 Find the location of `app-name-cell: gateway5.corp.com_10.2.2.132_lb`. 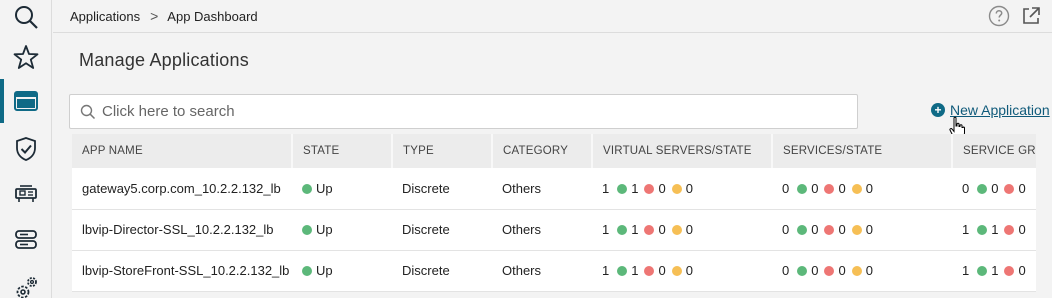

app-name-cell: gateway5.corp.com_10.2.2.132_lb is located at coordinates (182, 189).